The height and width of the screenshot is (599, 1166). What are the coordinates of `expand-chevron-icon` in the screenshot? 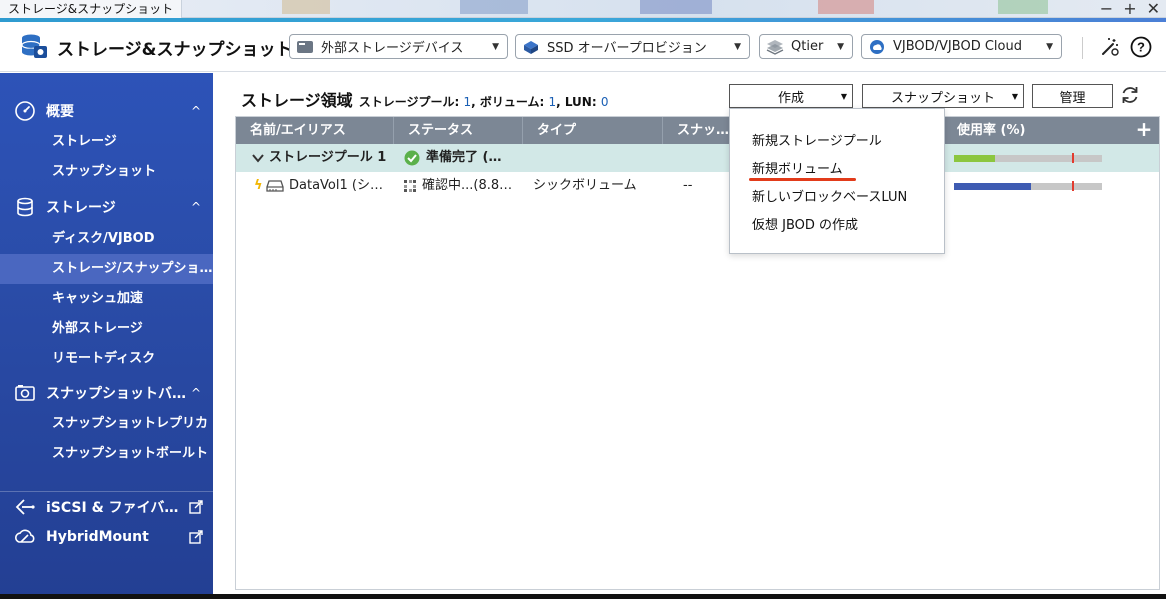 It's located at (258, 158).